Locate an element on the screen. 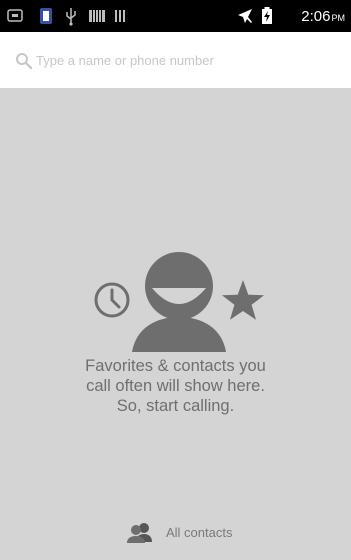 The width and height of the screenshot is (351, 560). status-time-ampm: PM is located at coordinates (338, 18).